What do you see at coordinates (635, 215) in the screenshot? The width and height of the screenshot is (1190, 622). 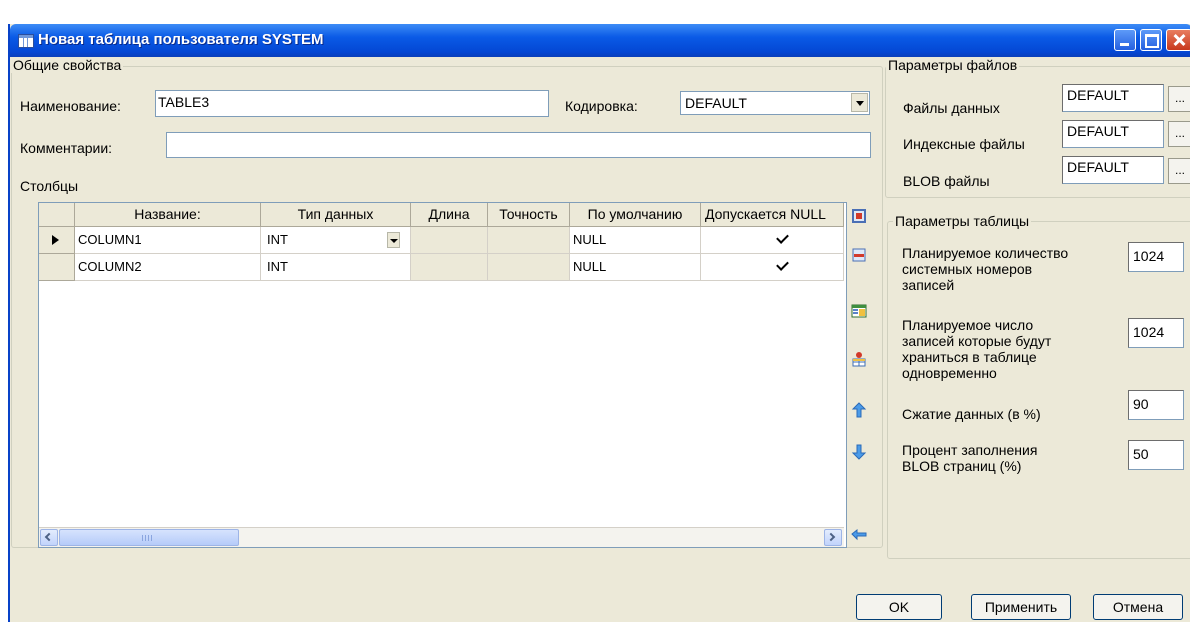 I see `column-header-default: По умолчанию` at bounding box center [635, 215].